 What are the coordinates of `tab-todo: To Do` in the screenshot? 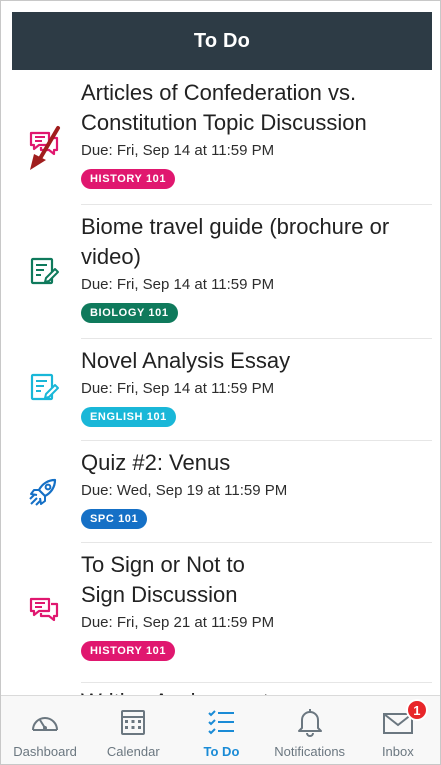 It's located at (221, 727).